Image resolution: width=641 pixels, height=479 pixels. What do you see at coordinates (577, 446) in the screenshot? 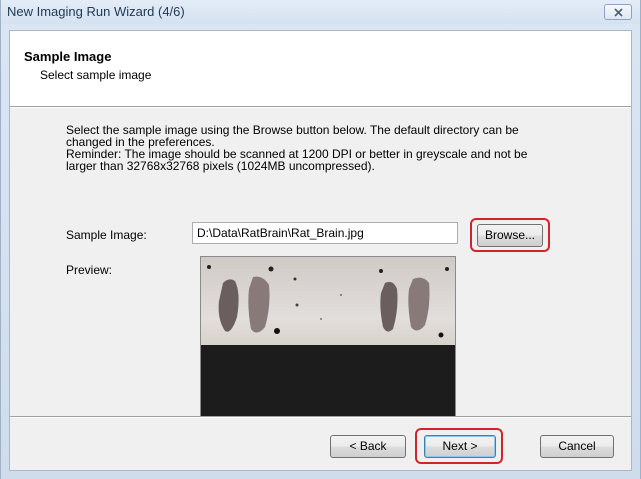
I see `cancel-button: Cancel` at bounding box center [577, 446].